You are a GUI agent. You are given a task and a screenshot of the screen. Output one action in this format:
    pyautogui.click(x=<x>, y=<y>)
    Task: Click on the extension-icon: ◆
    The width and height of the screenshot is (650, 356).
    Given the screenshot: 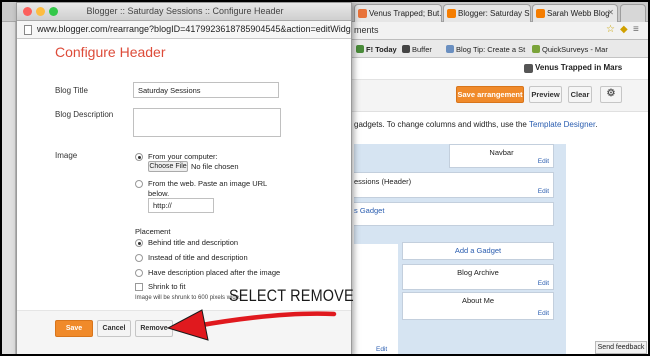 What is the action you would take?
    pyautogui.click(x=624, y=29)
    